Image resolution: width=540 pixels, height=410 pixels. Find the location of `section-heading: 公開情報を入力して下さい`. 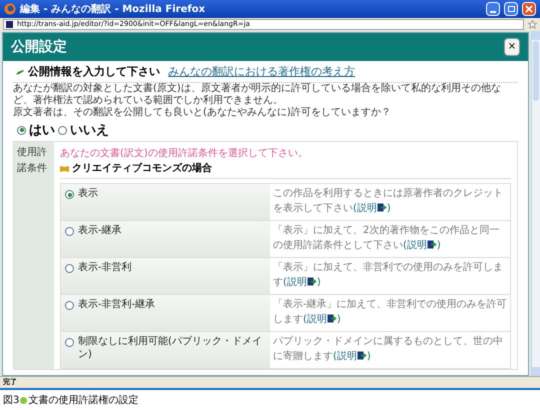

section-heading: 公開情報を入力して下さい is located at coordinates (94, 72).